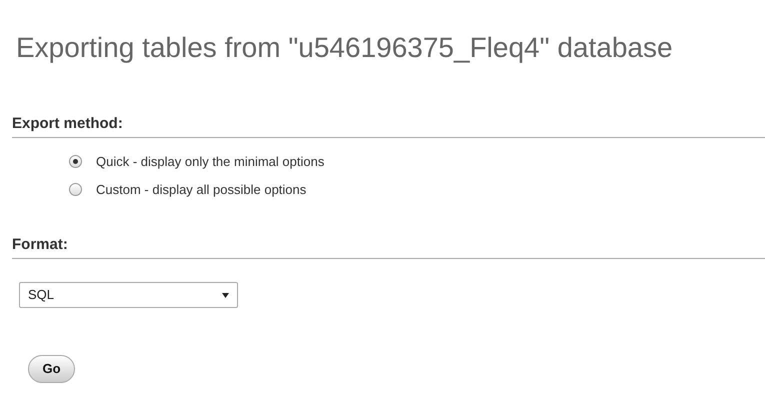 The height and width of the screenshot is (400, 765). Describe the element at coordinates (40, 244) in the screenshot. I see `section-heading: Format:` at that location.